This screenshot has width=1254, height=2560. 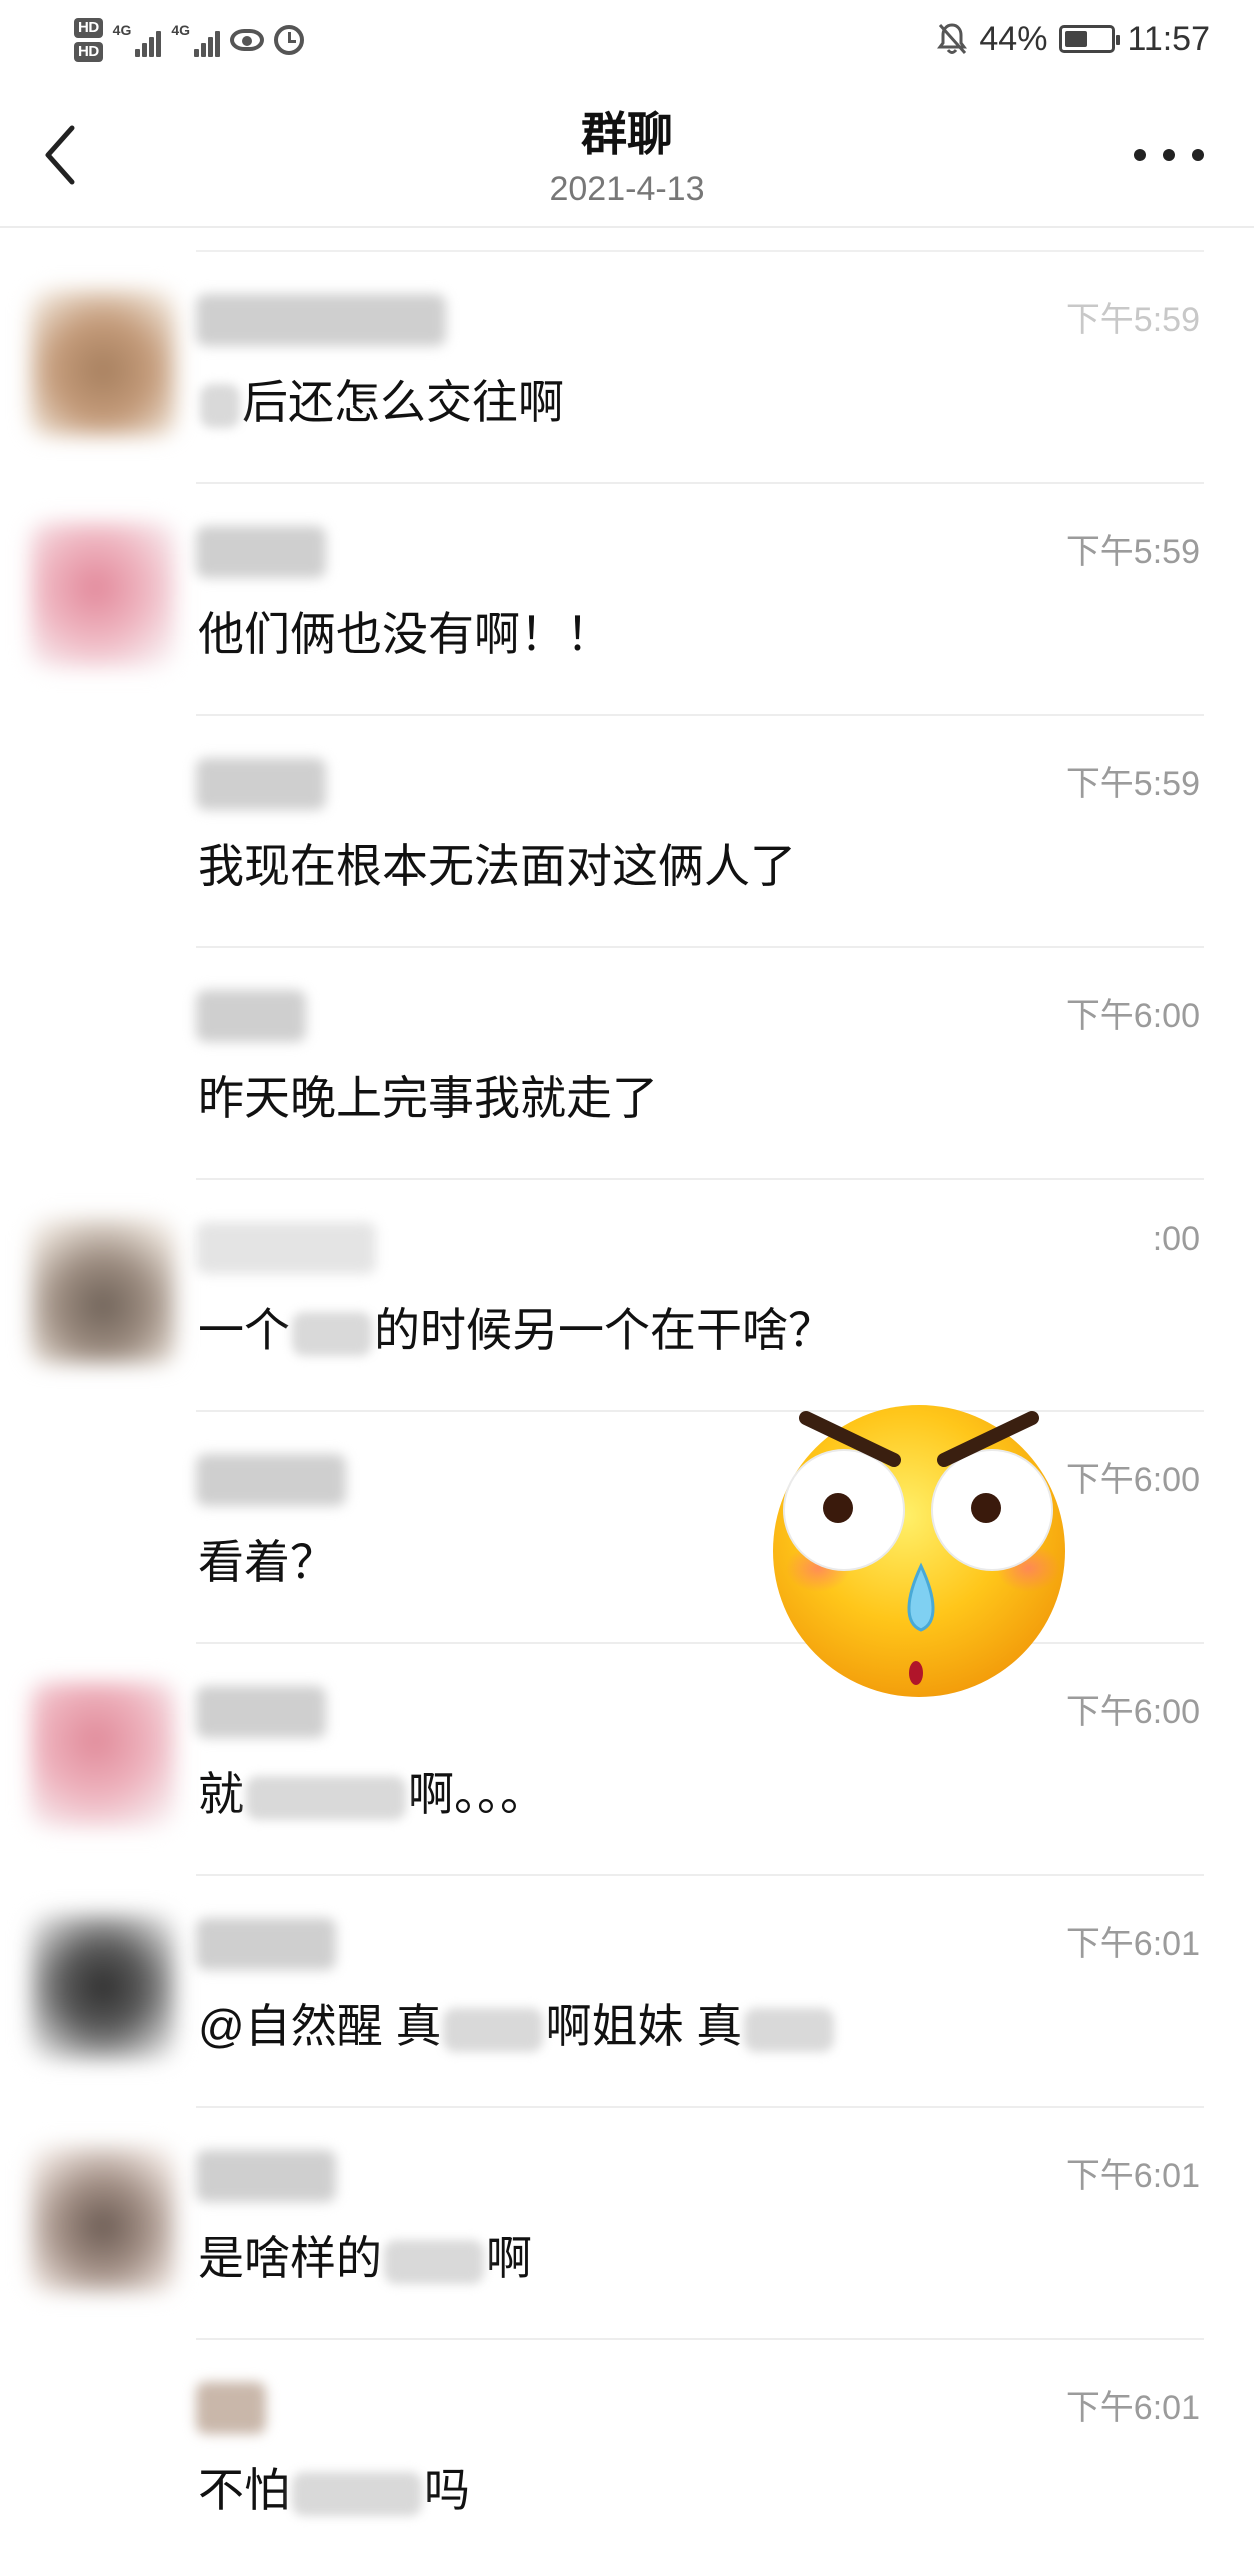 What do you see at coordinates (244, 2490) in the screenshot?
I see `message-text-pre: 不怕` at bounding box center [244, 2490].